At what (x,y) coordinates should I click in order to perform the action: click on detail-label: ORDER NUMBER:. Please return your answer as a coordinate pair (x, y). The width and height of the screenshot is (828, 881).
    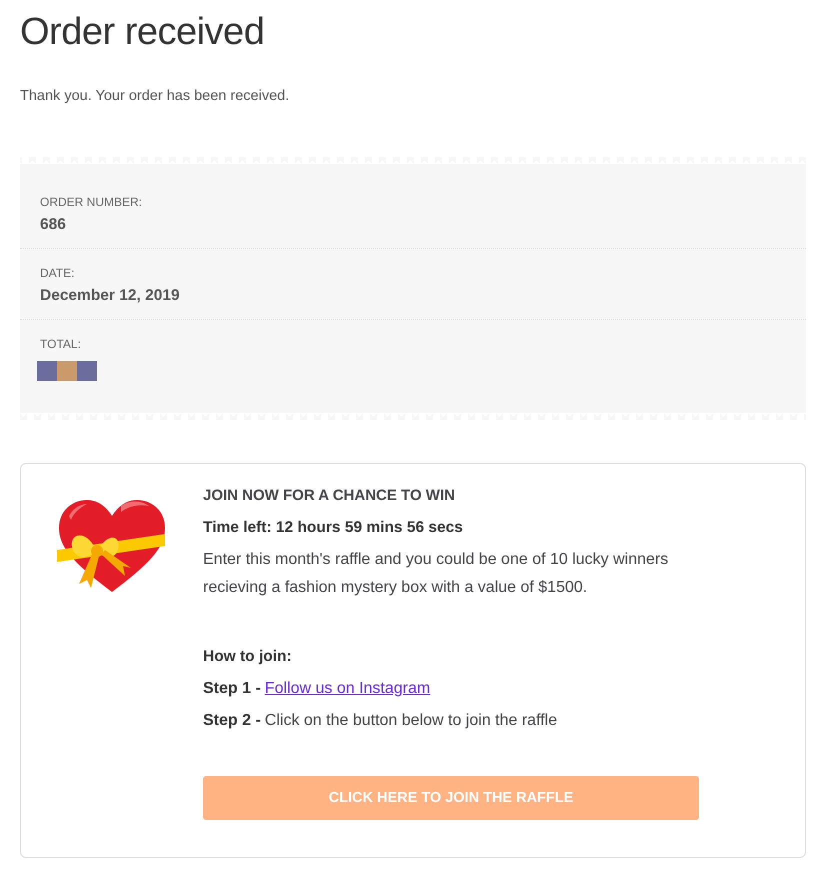
    Looking at the image, I should click on (92, 202).